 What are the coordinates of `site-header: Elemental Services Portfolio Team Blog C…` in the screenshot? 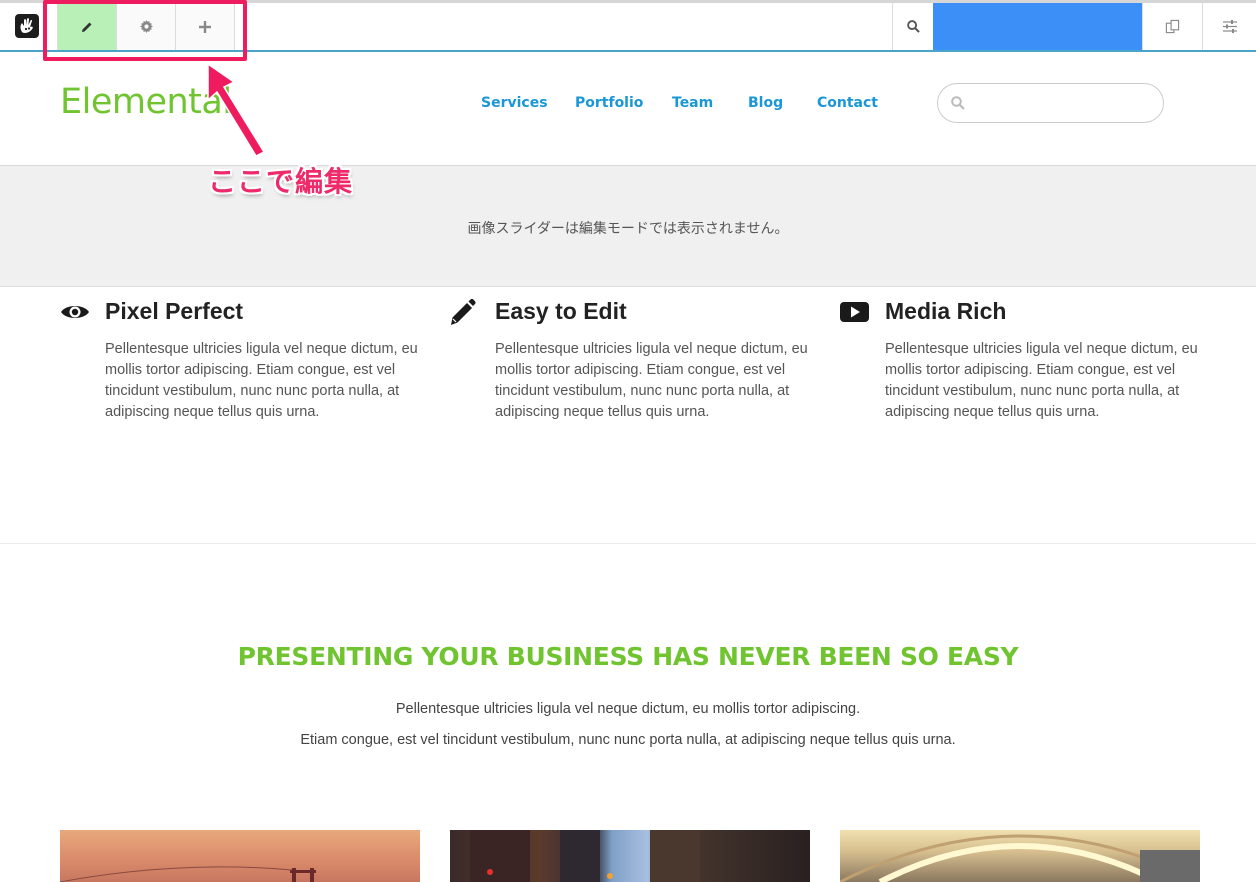 It's located at (628, 109).